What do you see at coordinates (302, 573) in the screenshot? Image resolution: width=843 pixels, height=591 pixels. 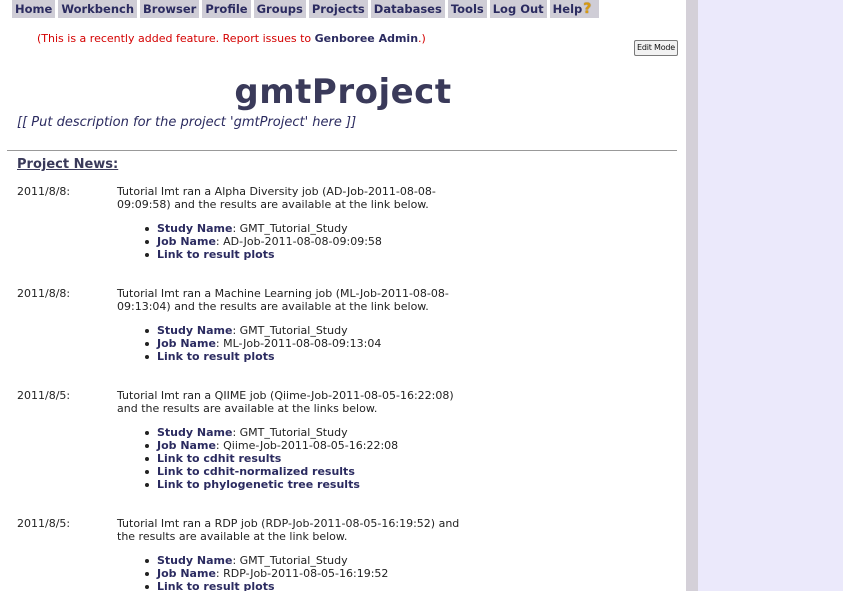 I see `job-name-value: : RDP-Job-2011-08-05-16:19:52` at bounding box center [302, 573].